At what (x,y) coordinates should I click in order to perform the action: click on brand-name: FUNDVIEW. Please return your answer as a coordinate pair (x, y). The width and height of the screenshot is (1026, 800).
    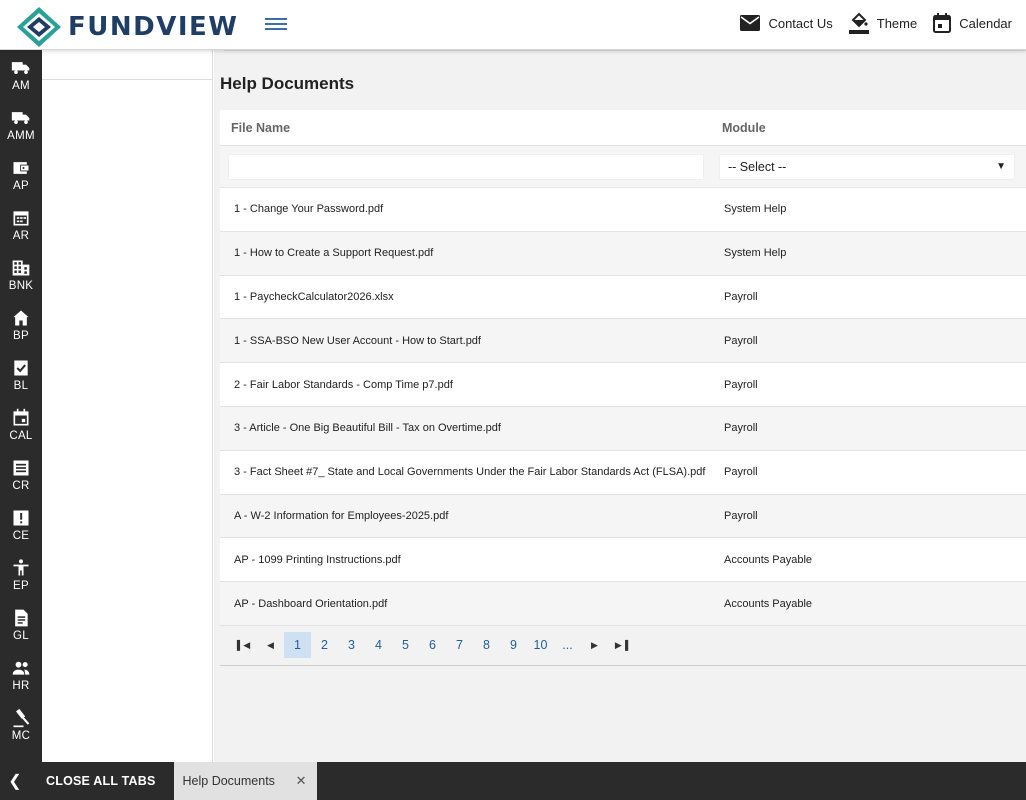
    Looking at the image, I should click on (153, 27).